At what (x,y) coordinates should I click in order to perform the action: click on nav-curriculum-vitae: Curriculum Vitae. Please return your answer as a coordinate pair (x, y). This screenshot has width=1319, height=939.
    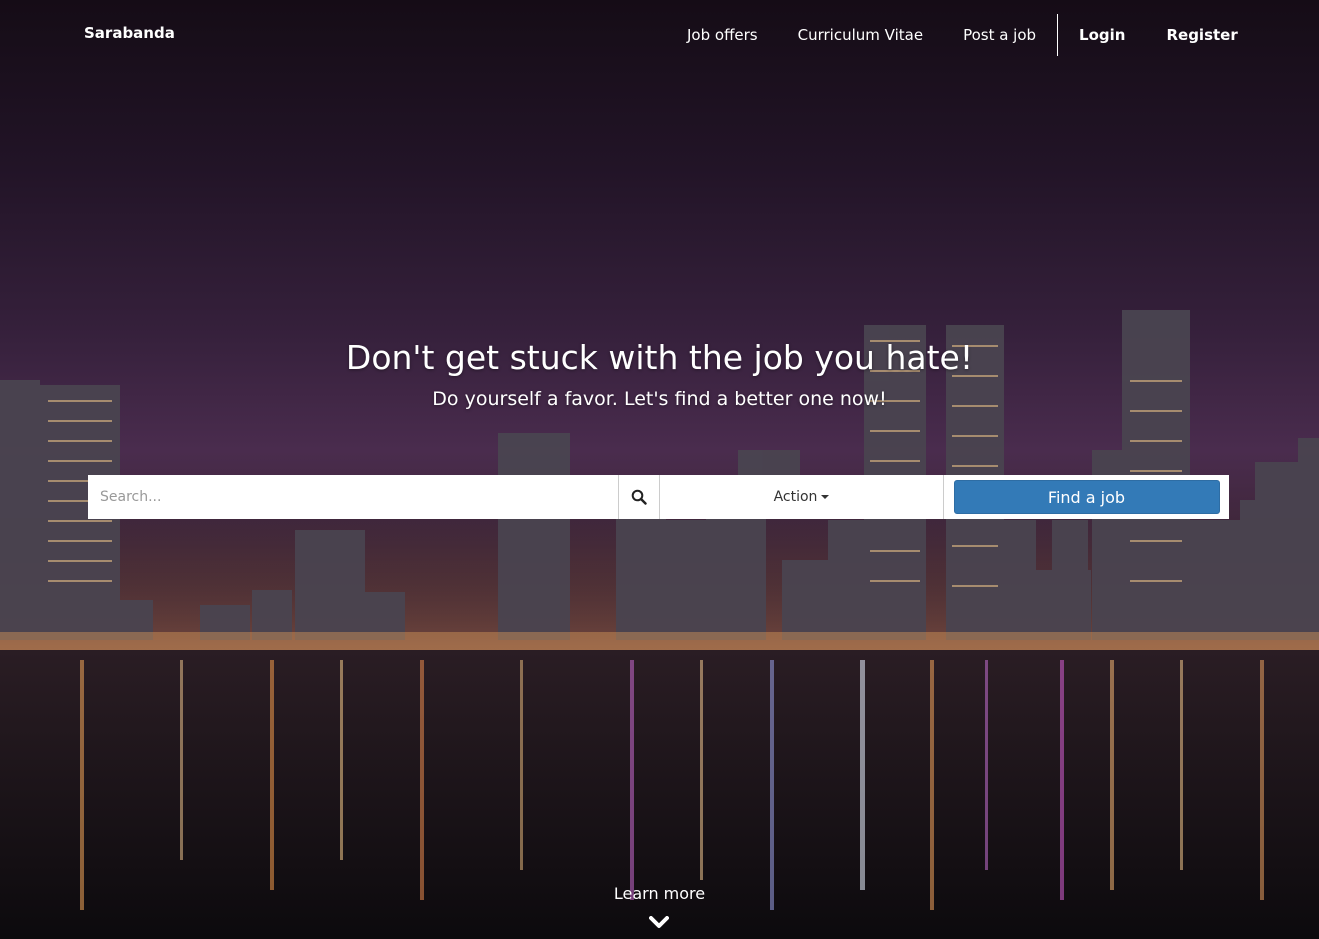
    Looking at the image, I should click on (860, 35).